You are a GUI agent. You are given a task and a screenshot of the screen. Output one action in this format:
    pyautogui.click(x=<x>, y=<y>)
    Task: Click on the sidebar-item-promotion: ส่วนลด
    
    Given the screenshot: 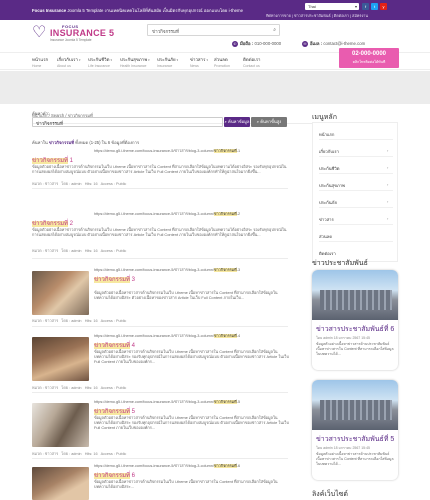 What is the action you would take?
    pyautogui.click(x=325, y=236)
    